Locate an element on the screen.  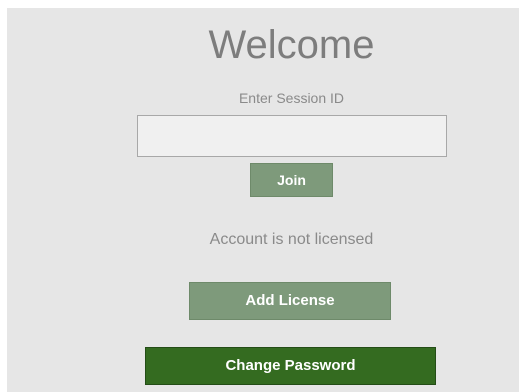
join-button: Join is located at coordinates (291, 180).